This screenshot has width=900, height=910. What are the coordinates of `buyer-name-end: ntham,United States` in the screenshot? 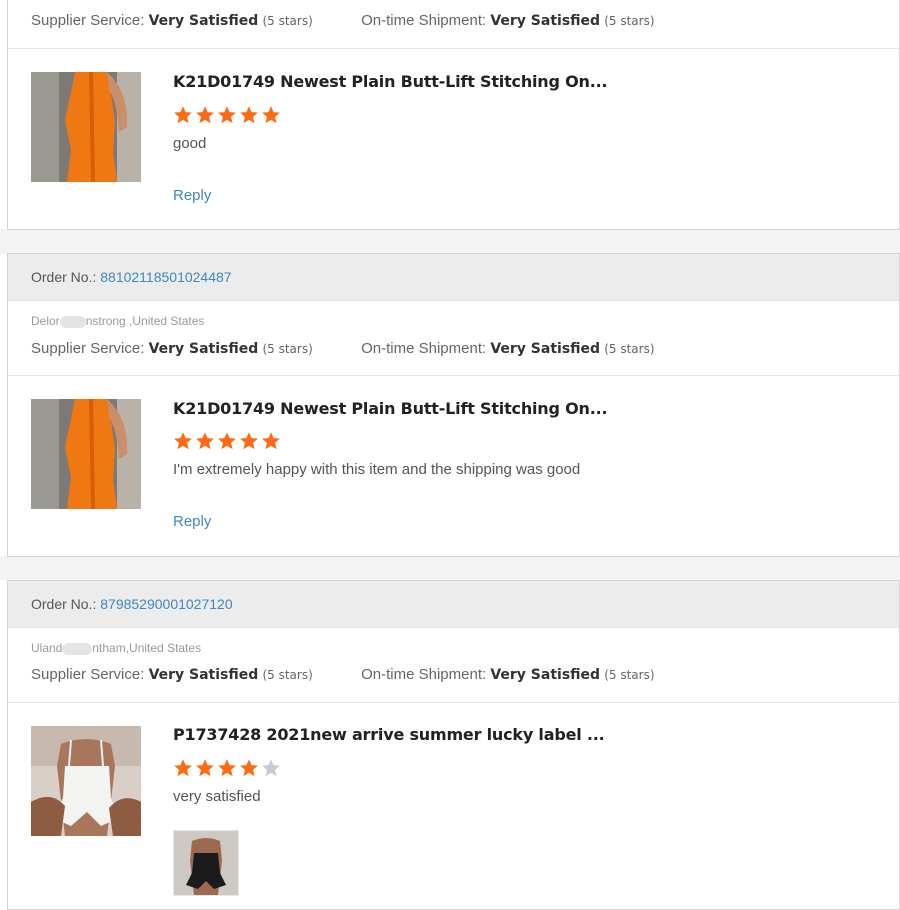 It's located at (147, 648).